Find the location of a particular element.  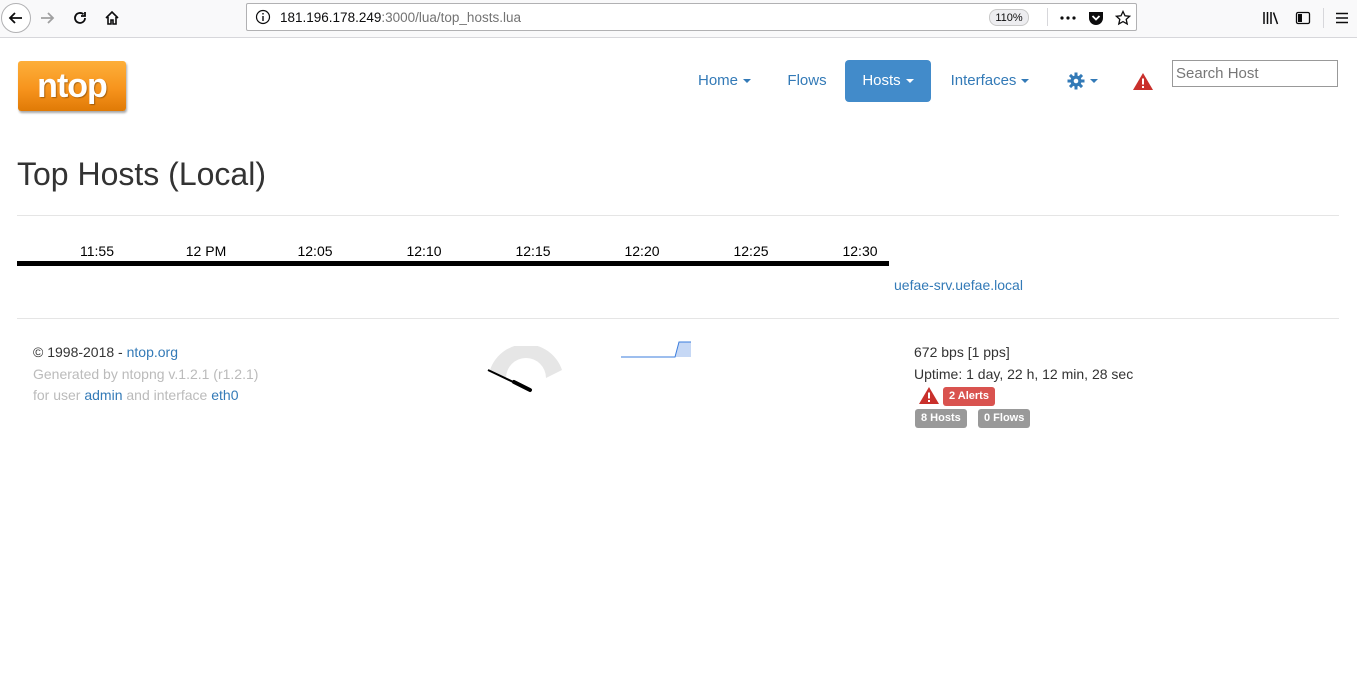

zoom-level: 110% is located at coordinates (1009, 17).